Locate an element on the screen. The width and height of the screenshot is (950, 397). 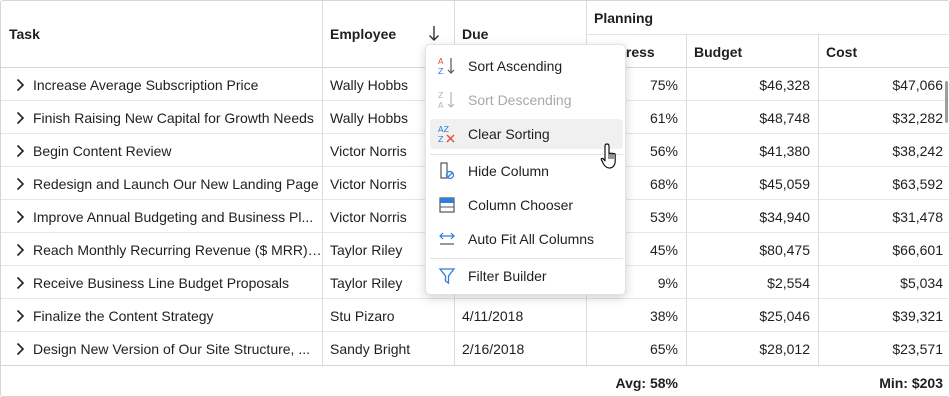
menu-item-sort-descending: Z A Sort Descending is located at coordinates (526, 100).